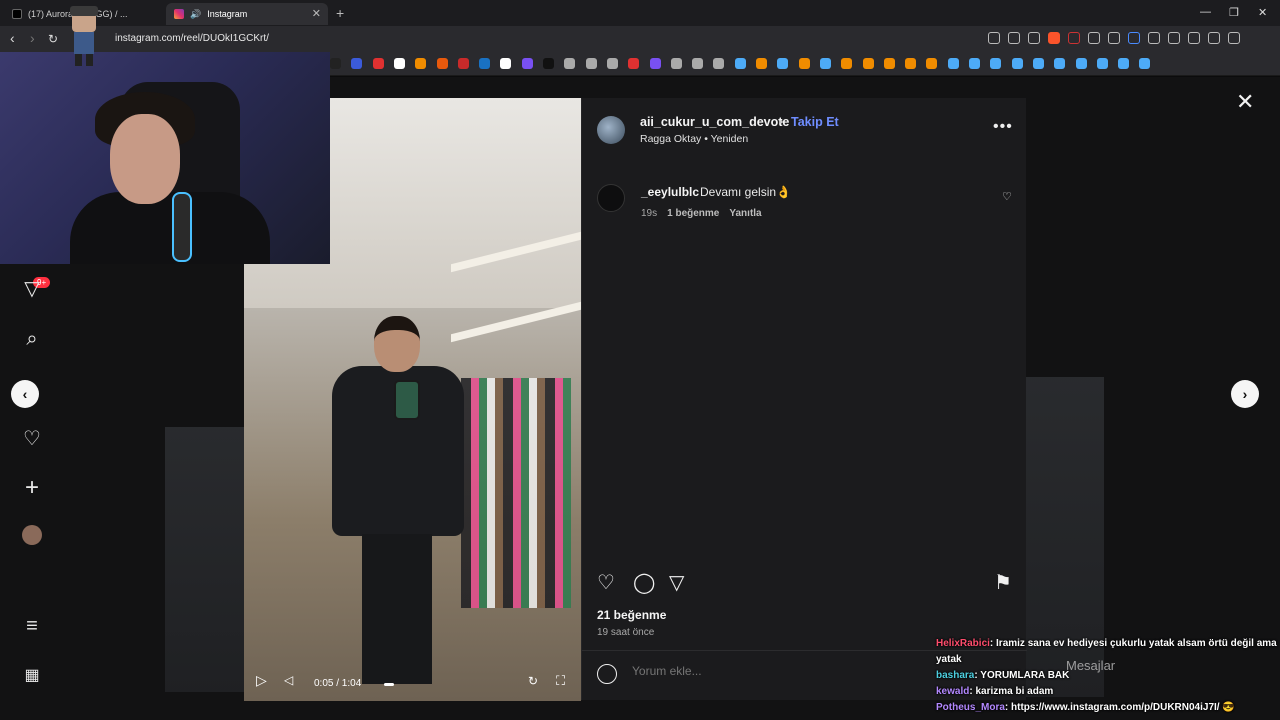 The image size is (1280, 720). I want to click on fullscreen-icon: ⛶, so click(560, 681).